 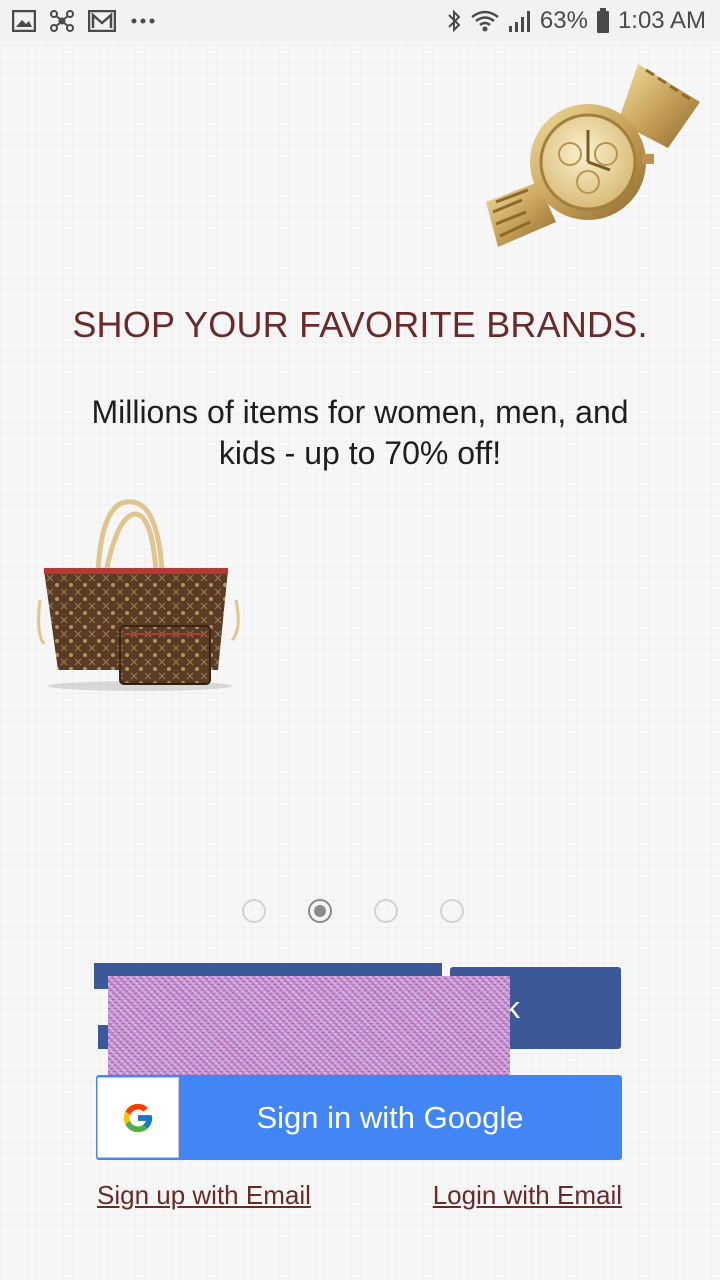 What do you see at coordinates (563, 20) in the screenshot?
I see `battery-percent: 63%` at bounding box center [563, 20].